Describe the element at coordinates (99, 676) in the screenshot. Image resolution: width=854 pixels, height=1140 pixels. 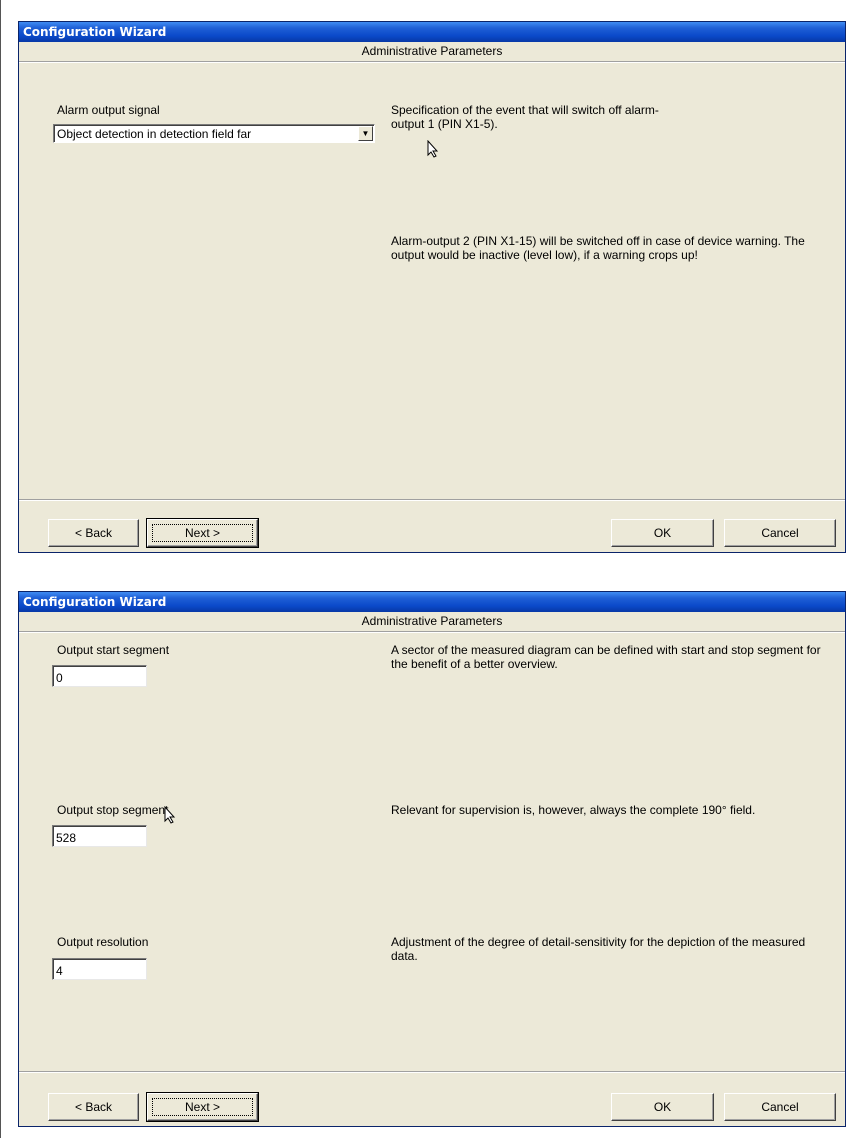
I see `output-start-segment-input: 0` at that location.